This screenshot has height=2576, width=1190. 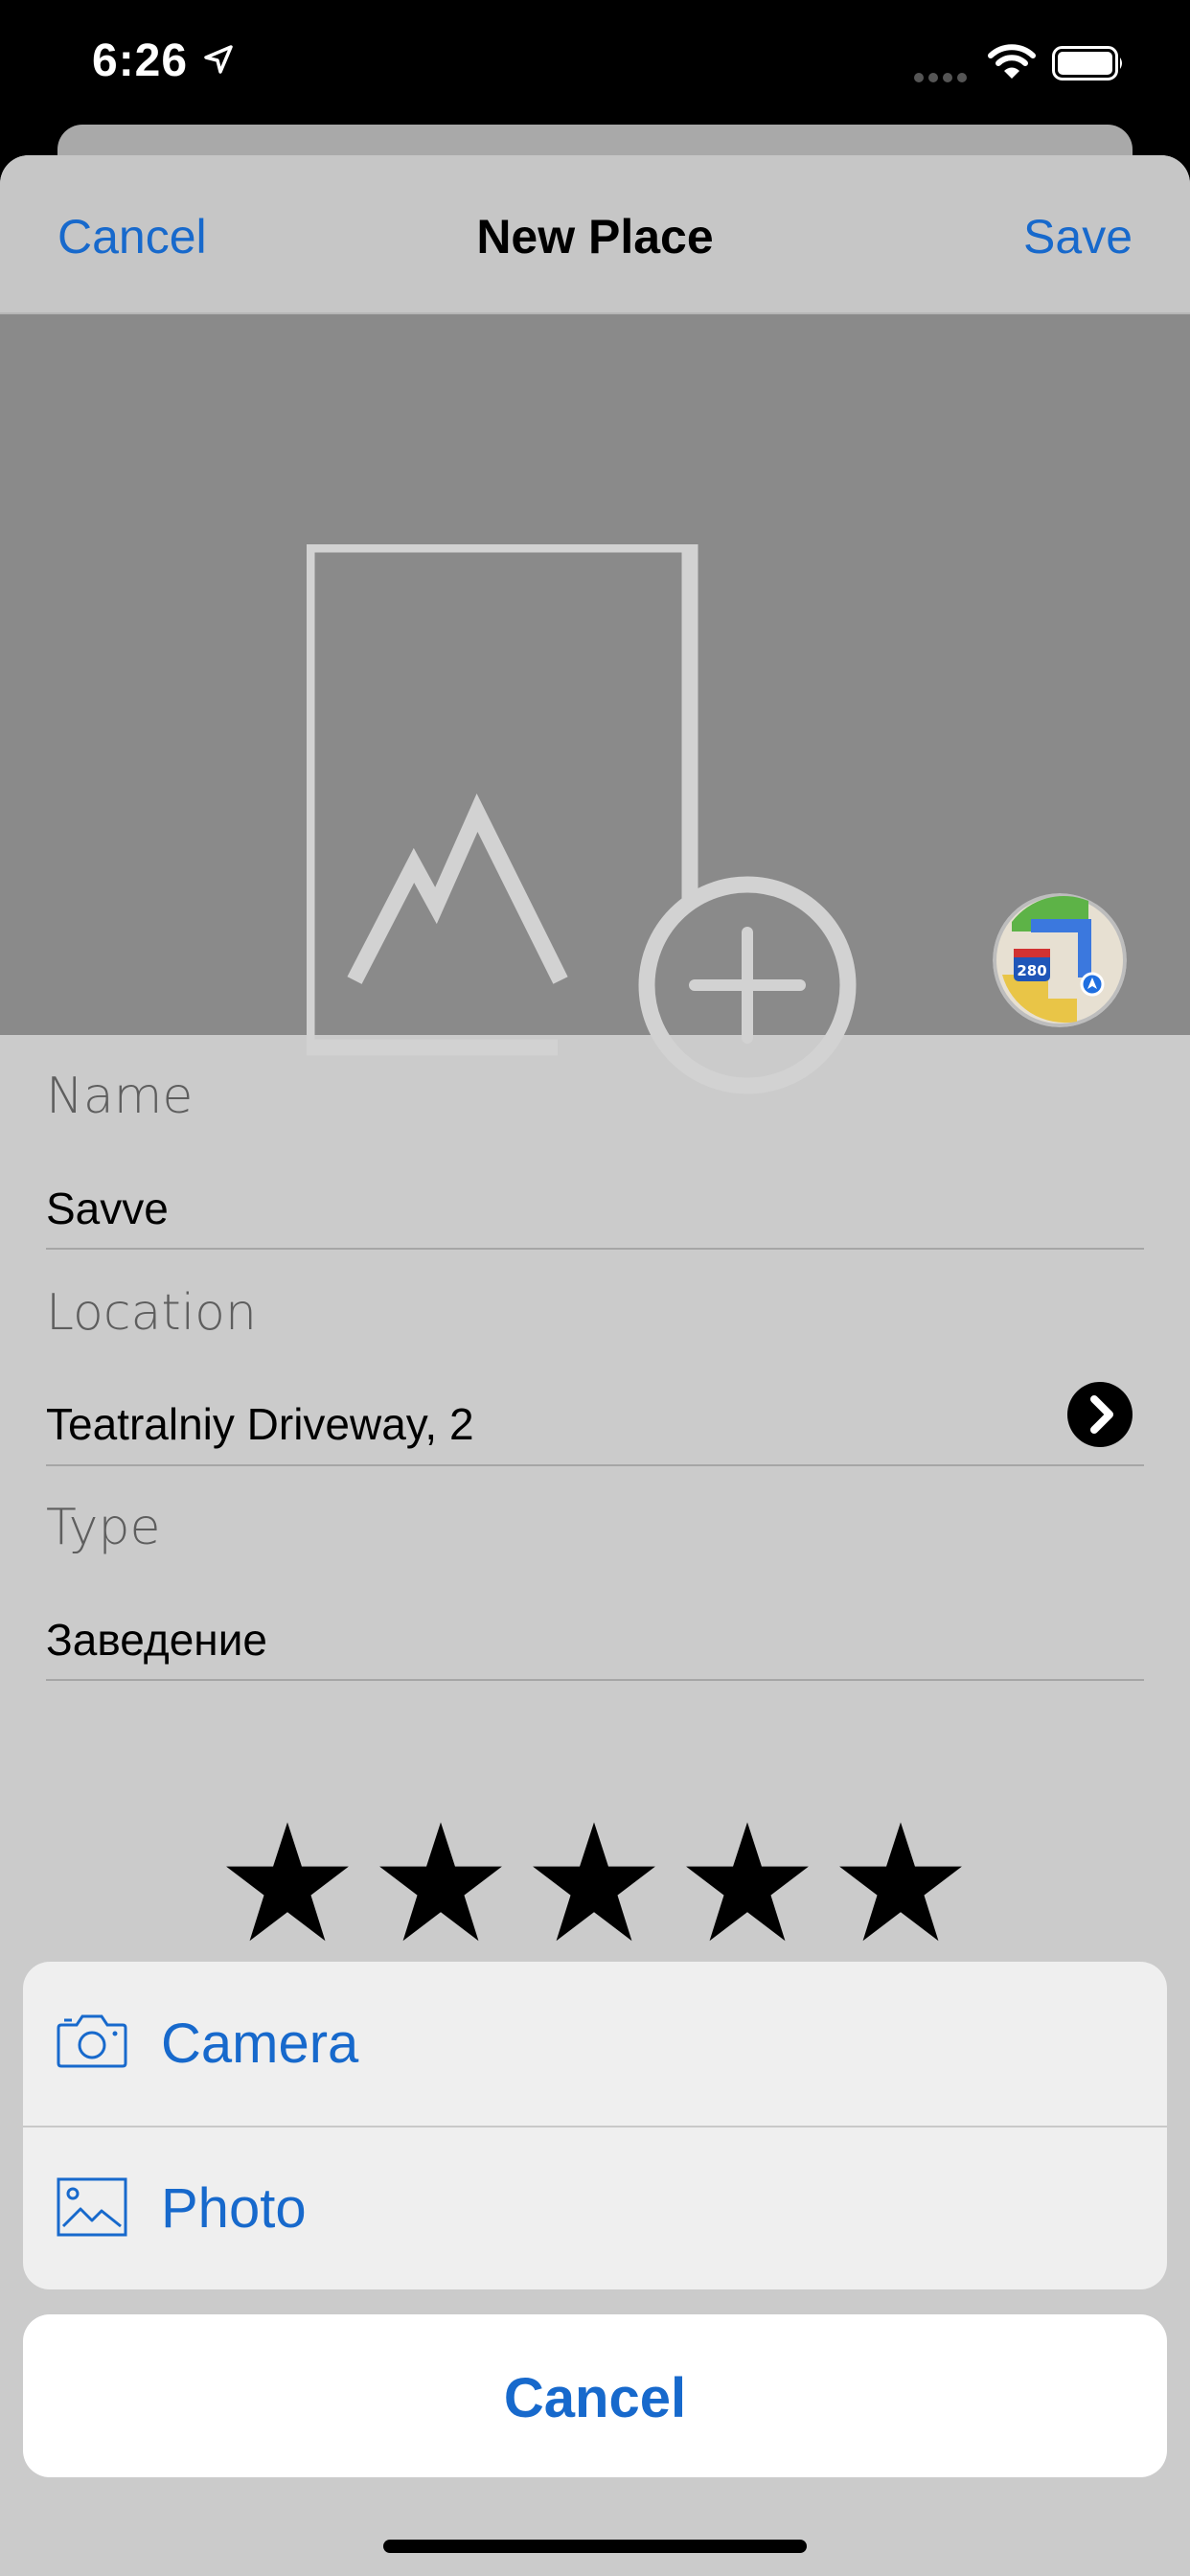 I want to click on wifi-icon, so click(x=1012, y=63).